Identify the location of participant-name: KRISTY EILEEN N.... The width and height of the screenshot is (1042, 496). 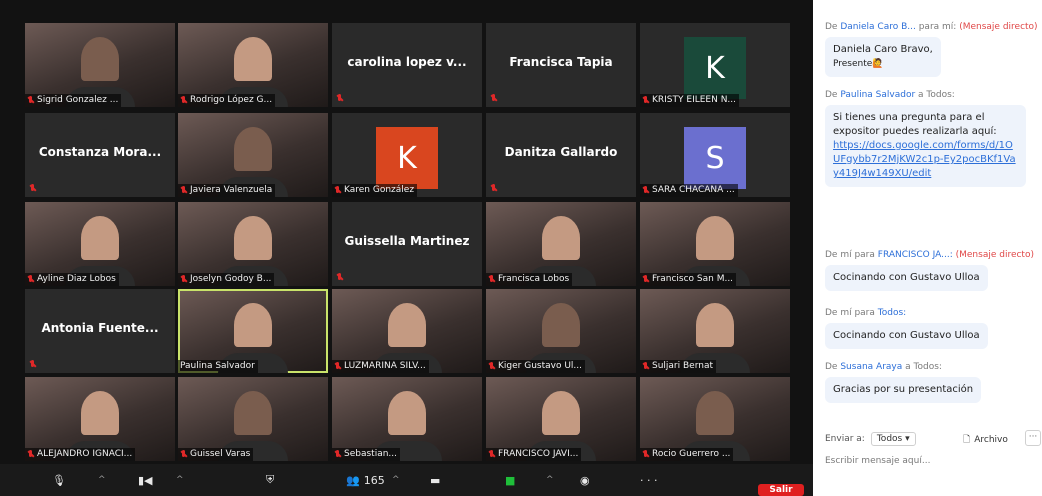
(694, 100).